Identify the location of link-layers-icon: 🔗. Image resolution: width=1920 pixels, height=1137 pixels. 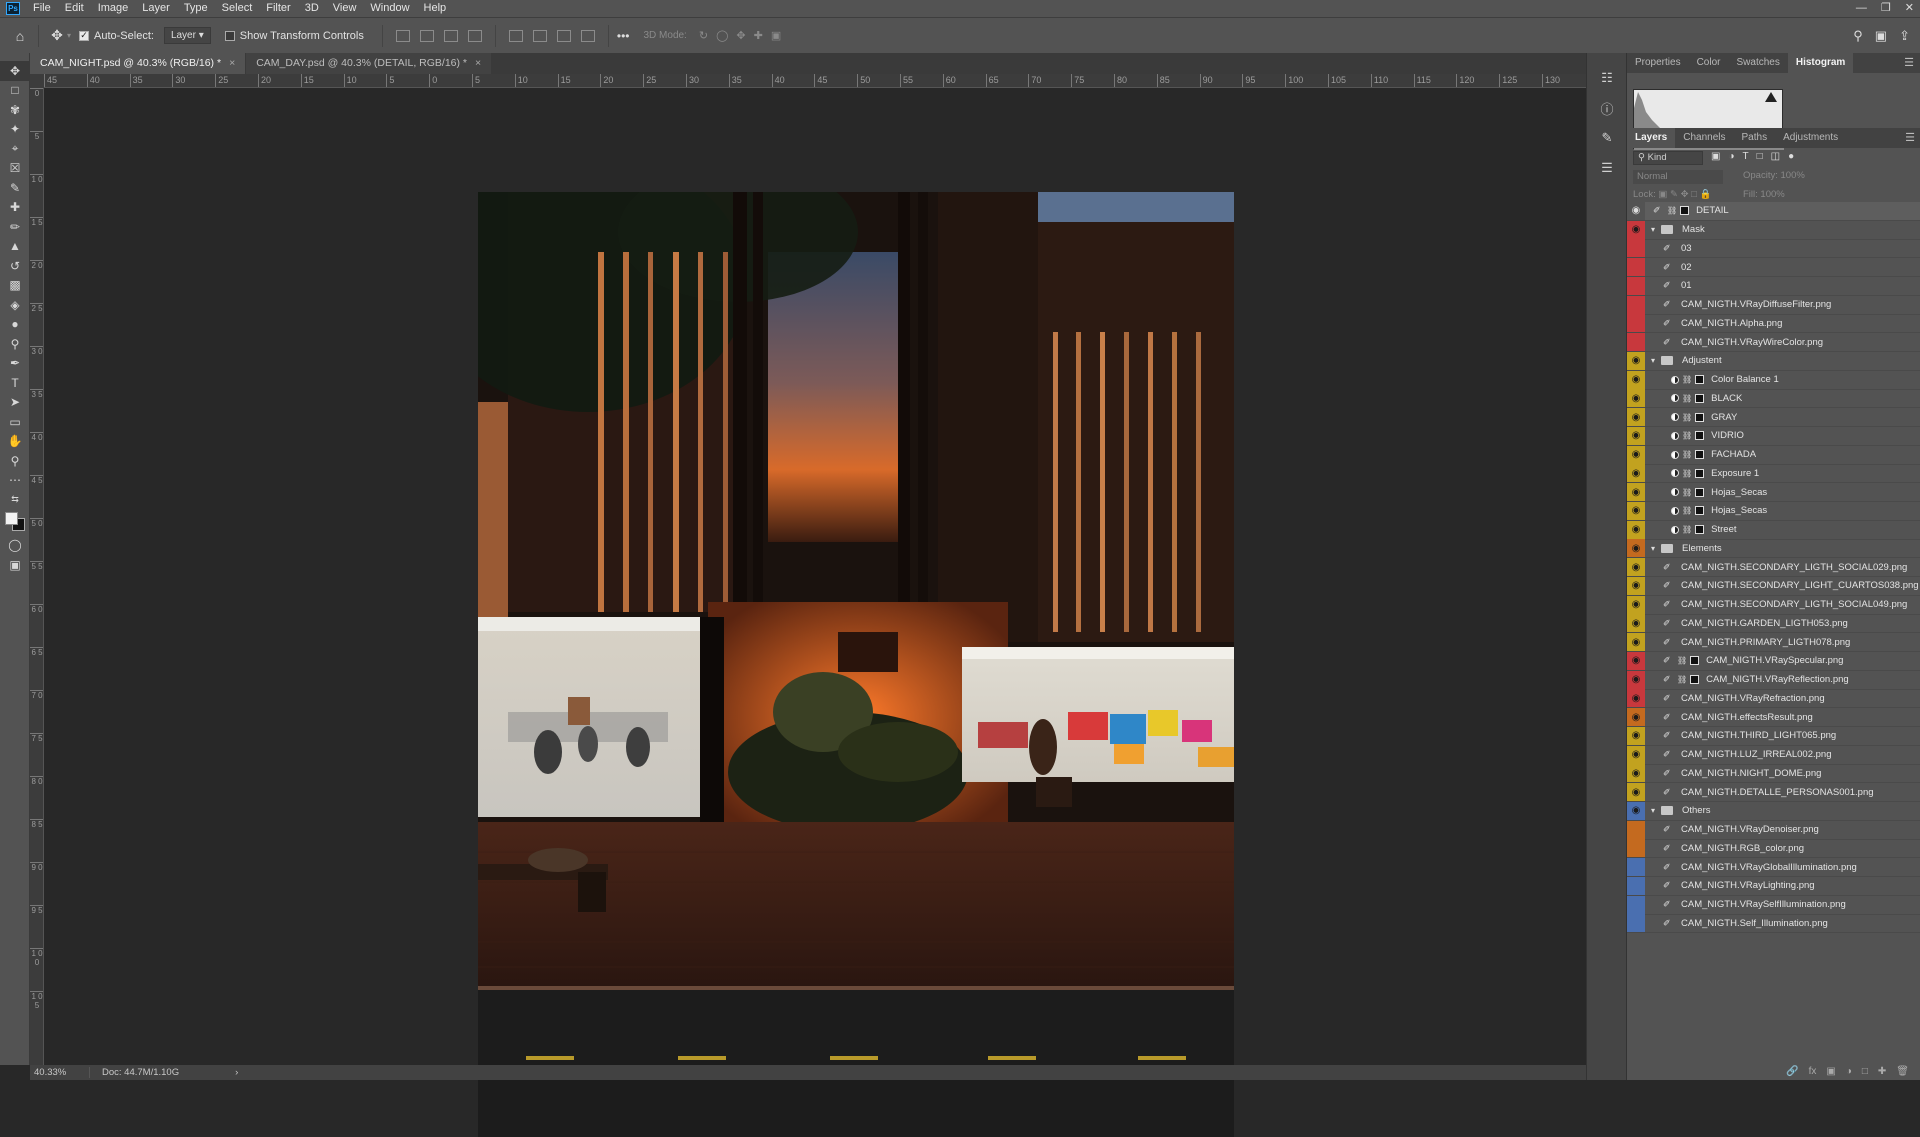
(1792, 1071).